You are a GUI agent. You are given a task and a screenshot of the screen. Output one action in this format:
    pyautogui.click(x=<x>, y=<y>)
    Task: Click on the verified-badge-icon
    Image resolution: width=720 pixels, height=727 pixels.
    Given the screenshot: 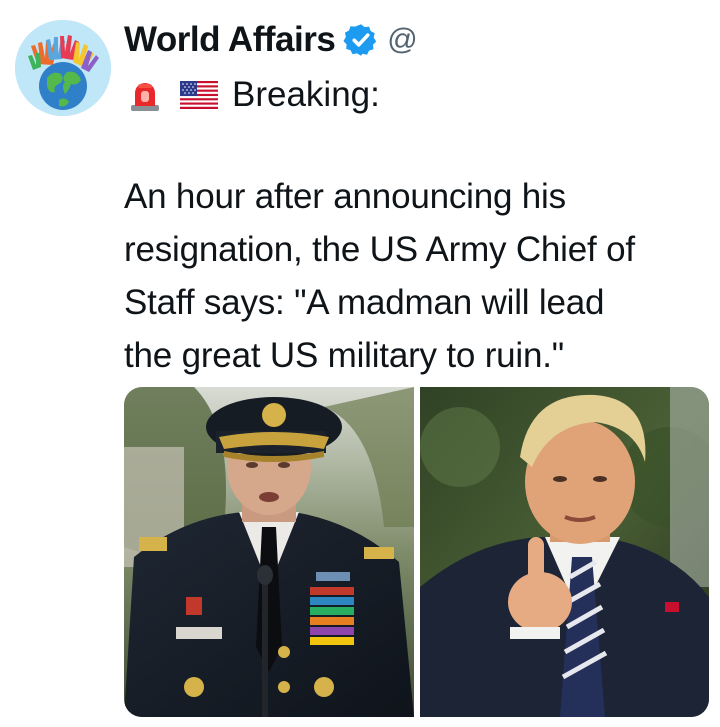 What is the action you would take?
    pyautogui.click(x=361, y=40)
    